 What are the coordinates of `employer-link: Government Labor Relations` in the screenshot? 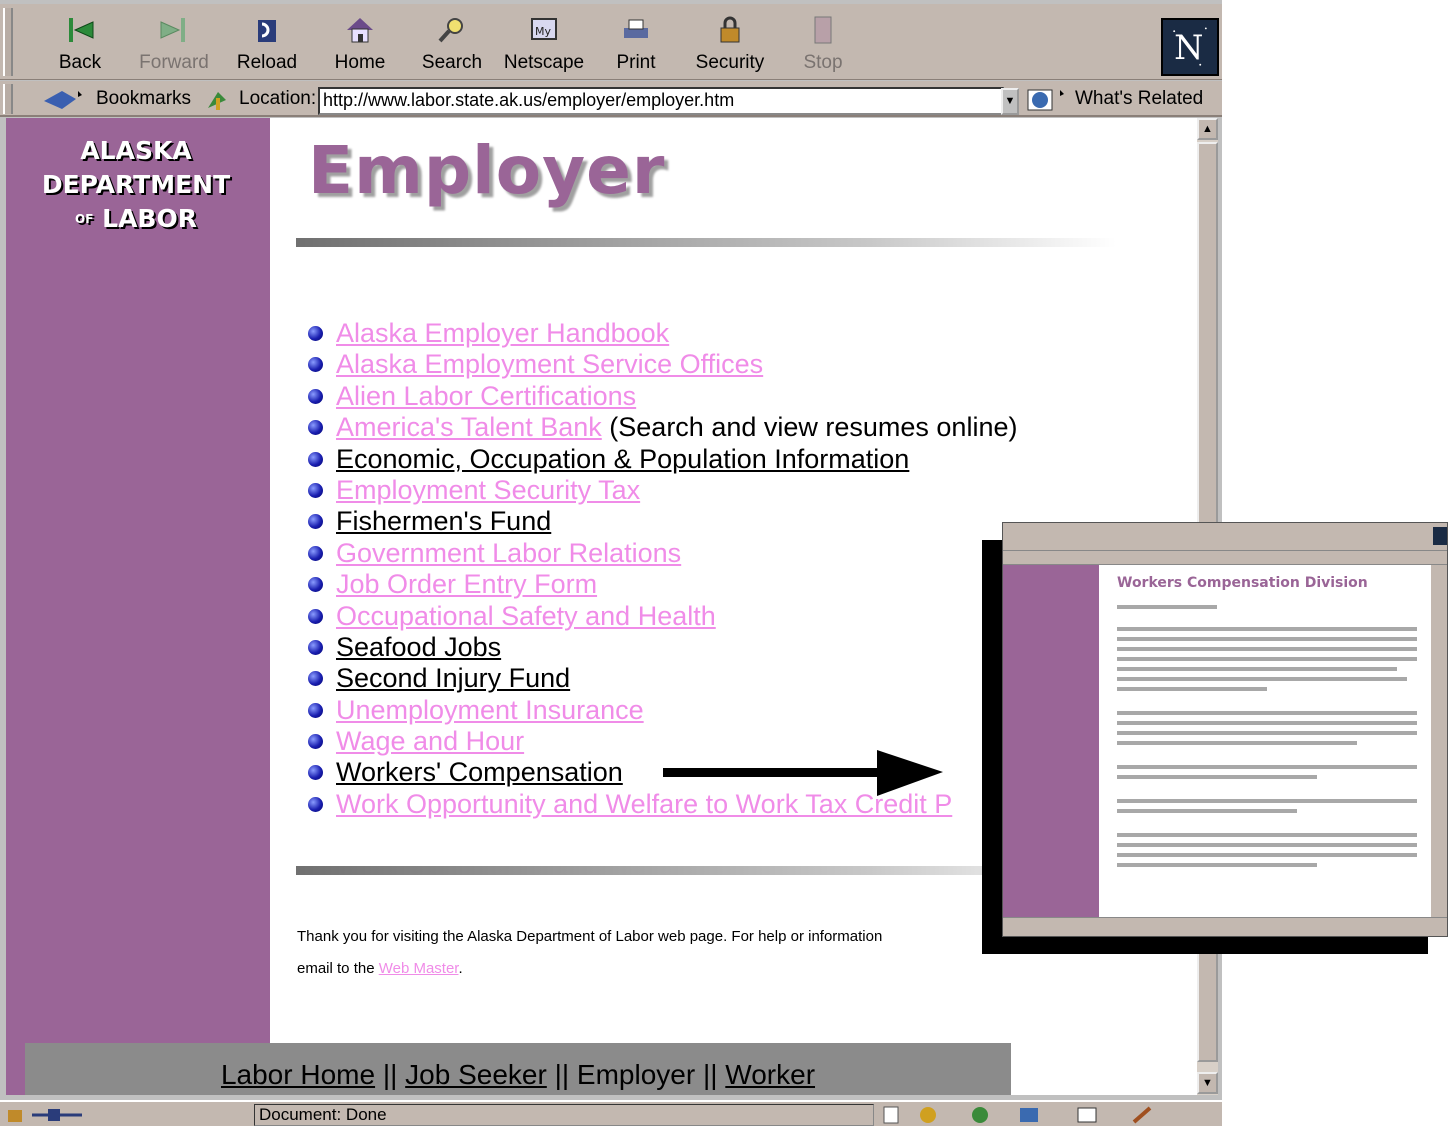 It's located at (508, 553).